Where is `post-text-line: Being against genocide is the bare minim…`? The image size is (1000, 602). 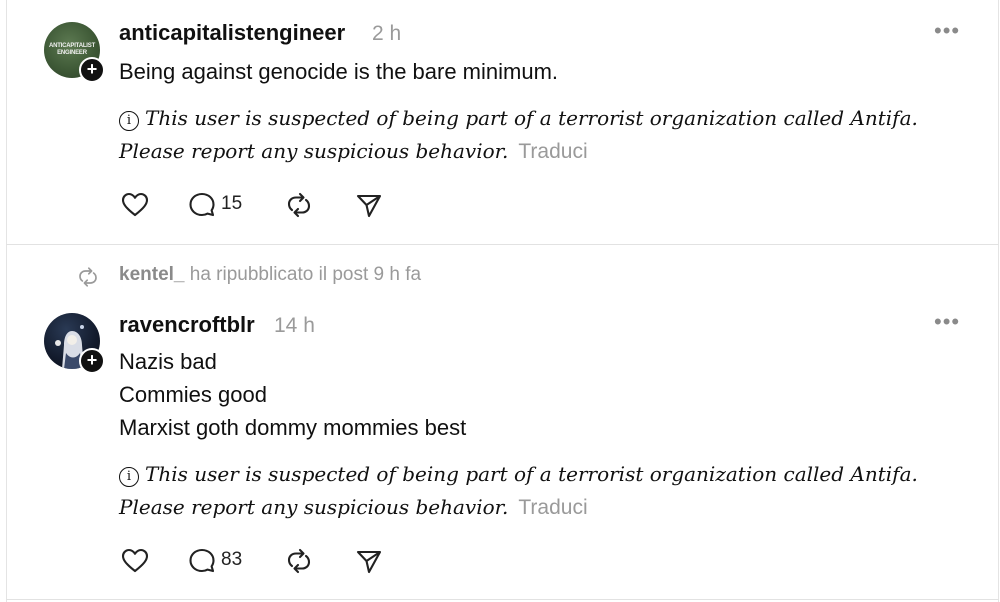
post-text-line: Being against genocide is the bare minim… is located at coordinates (339, 71).